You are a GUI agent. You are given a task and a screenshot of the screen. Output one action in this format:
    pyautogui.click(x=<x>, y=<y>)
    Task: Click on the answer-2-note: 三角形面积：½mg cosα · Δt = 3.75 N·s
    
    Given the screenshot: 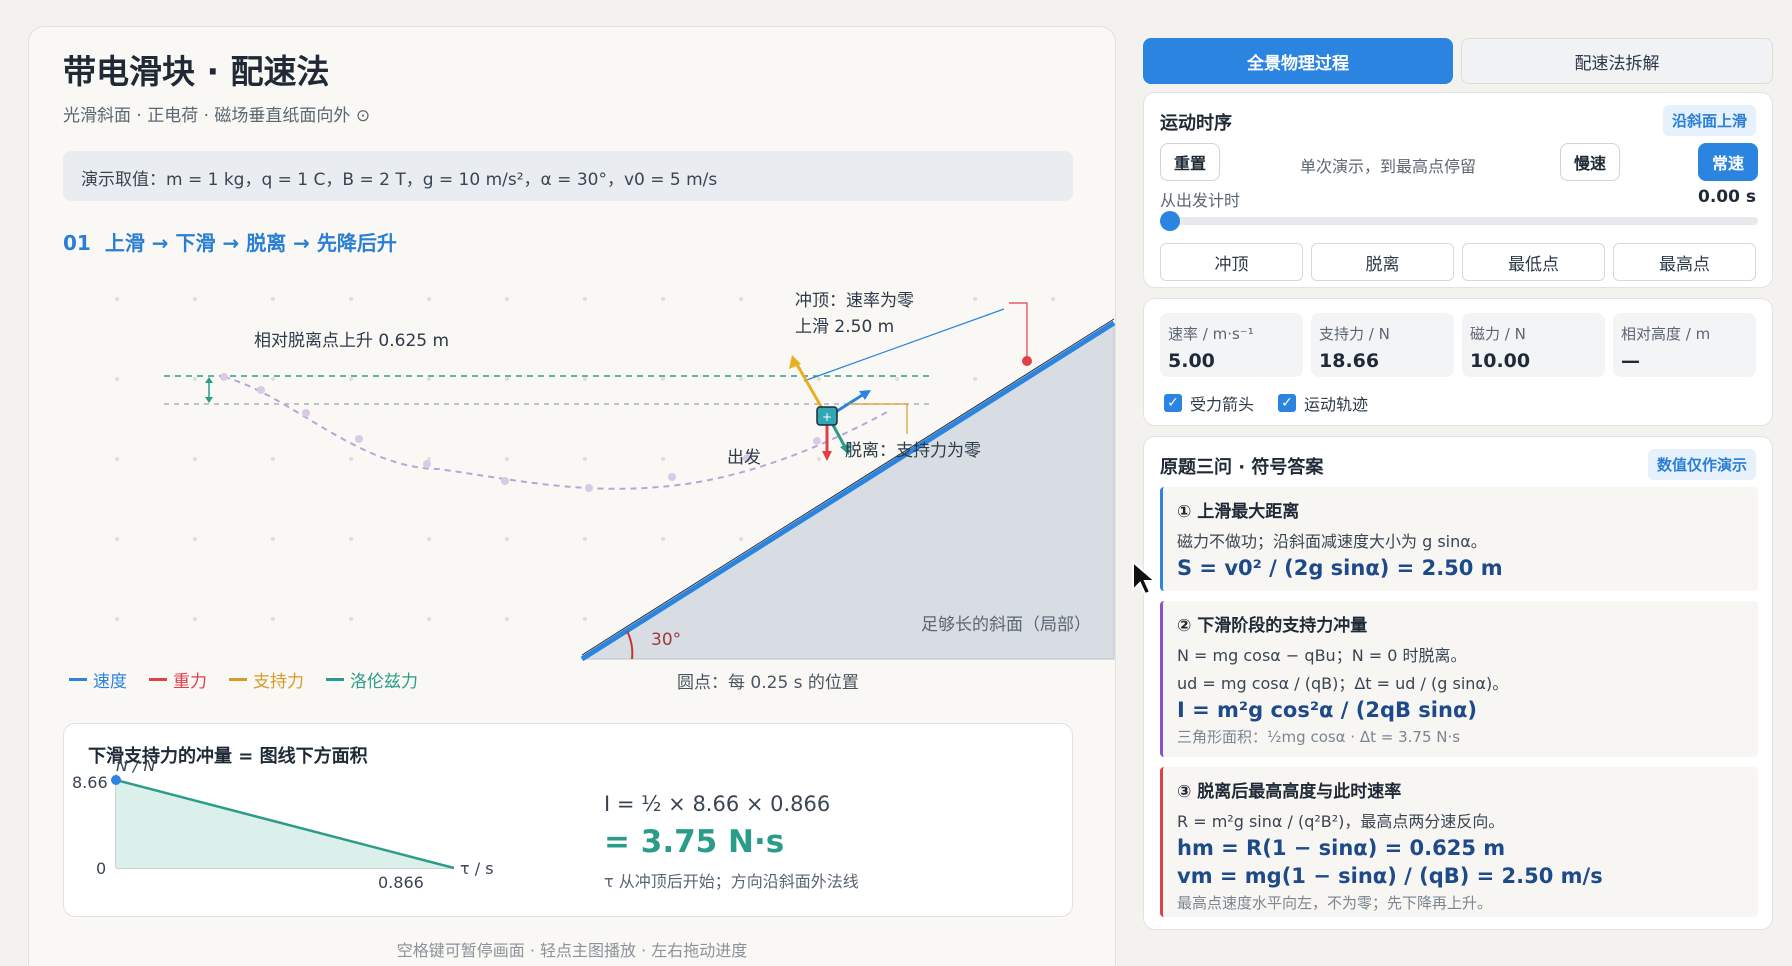 What is the action you would take?
    pyautogui.click(x=1319, y=737)
    